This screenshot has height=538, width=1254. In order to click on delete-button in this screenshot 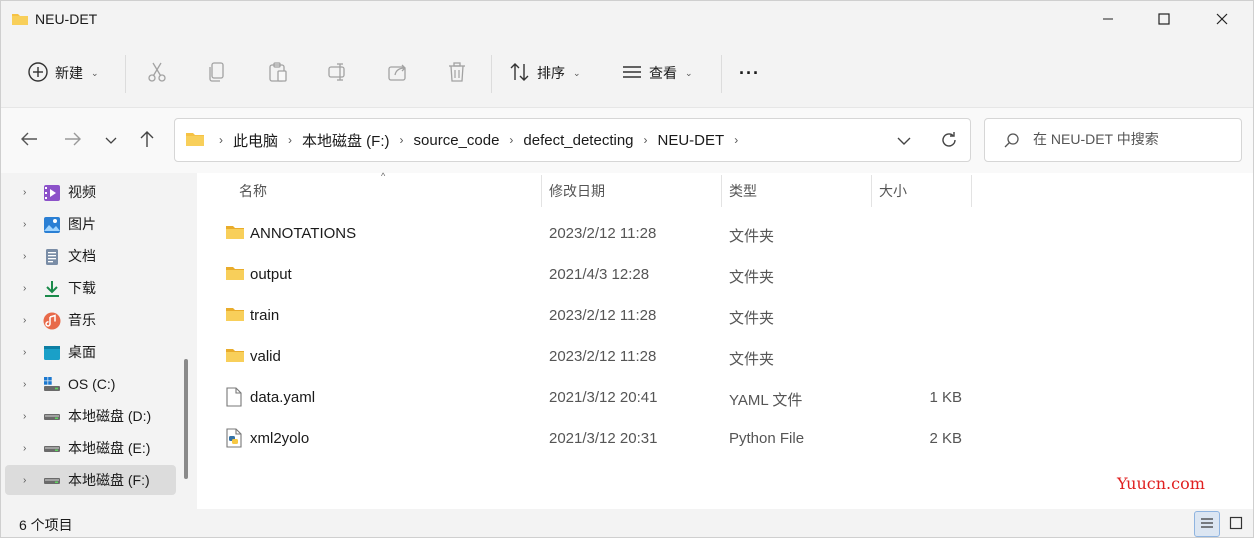, I will do `click(457, 73)`.